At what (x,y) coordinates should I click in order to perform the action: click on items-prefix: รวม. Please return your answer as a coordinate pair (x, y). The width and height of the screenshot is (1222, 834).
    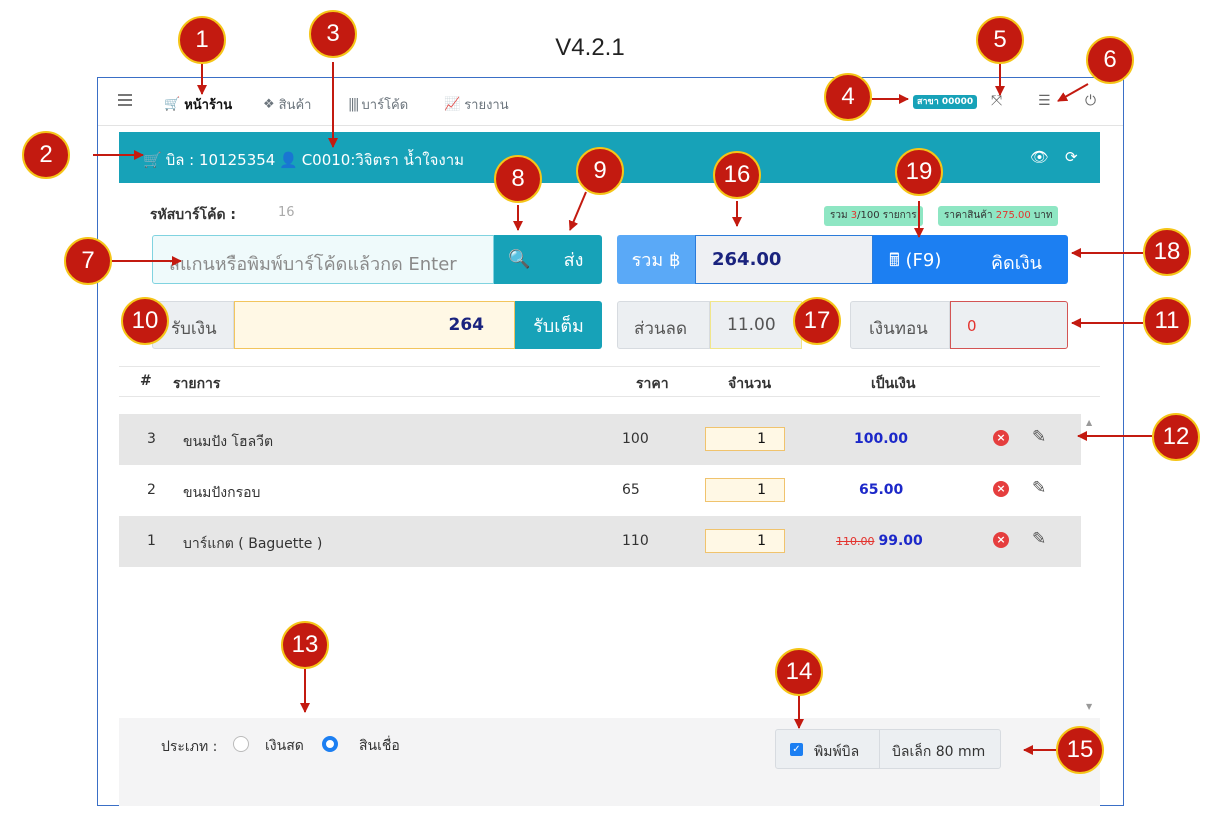
    Looking at the image, I should click on (840, 215).